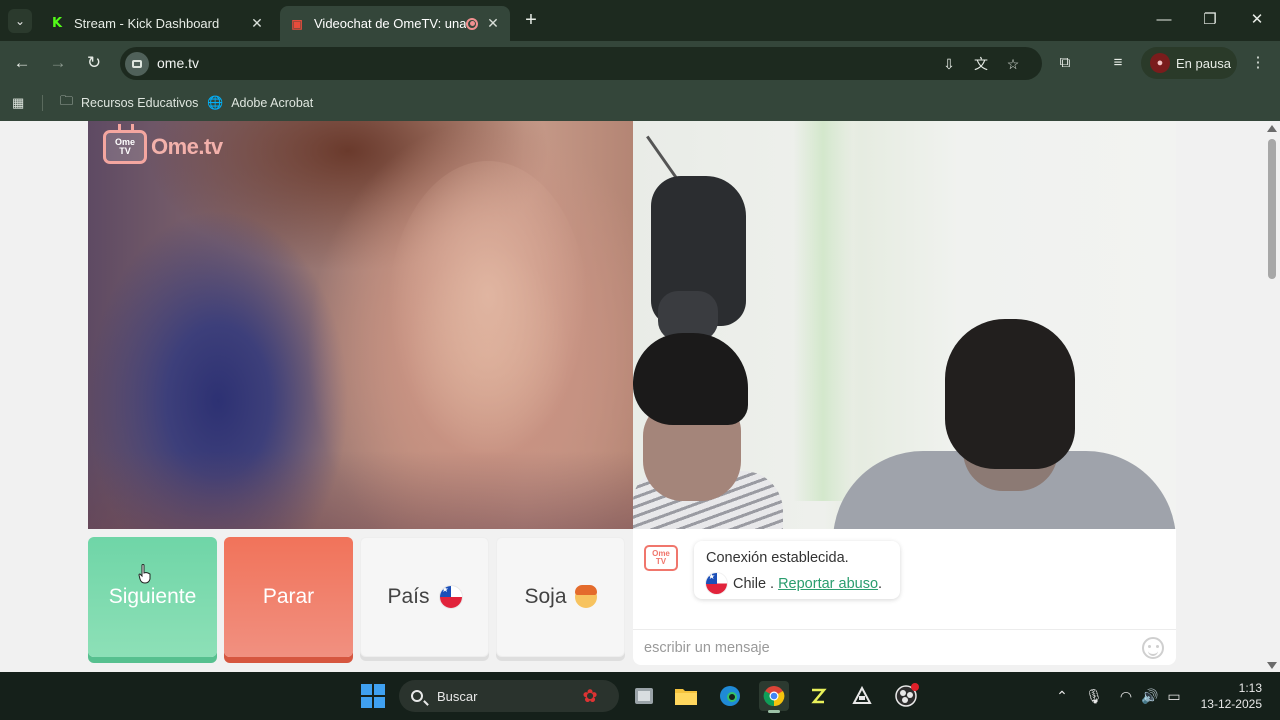  What do you see at coordinates (828, 584) in the screenshot?
I see `report-abuse-link: Reportar abuso` at bounding box center [828, 584].